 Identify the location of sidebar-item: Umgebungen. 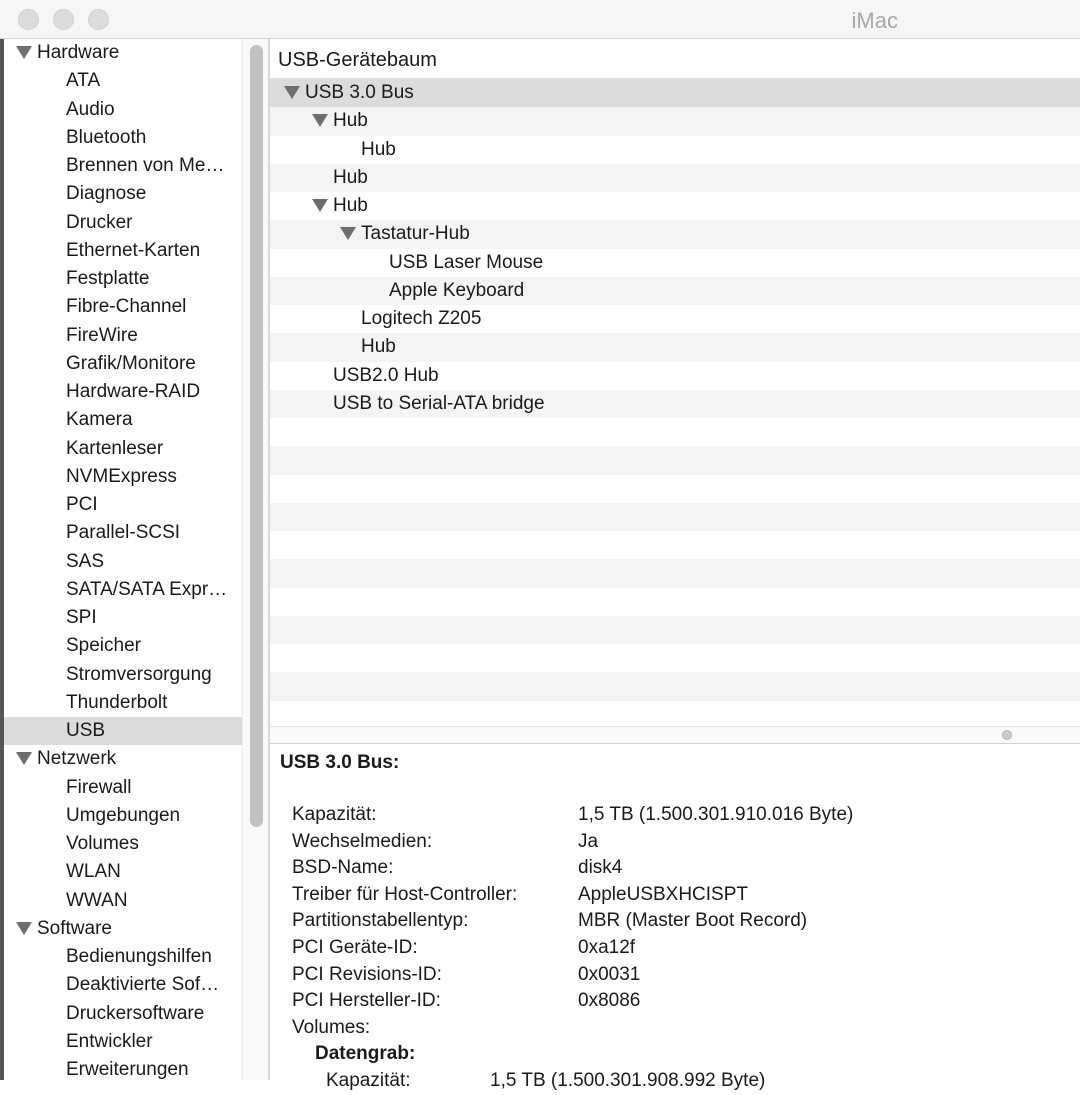
(123, 816).